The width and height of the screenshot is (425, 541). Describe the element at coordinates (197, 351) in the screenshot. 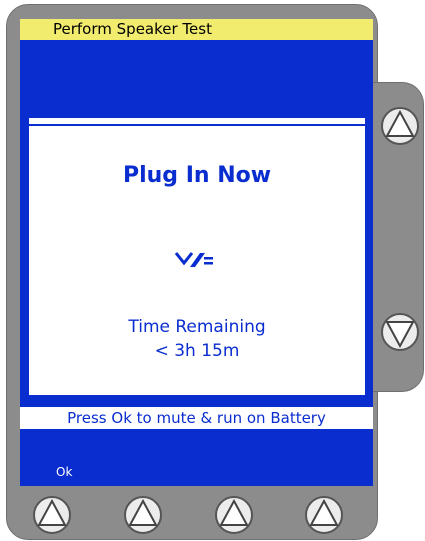

I see `time-remaining-value: < 3h 15m` at that location.